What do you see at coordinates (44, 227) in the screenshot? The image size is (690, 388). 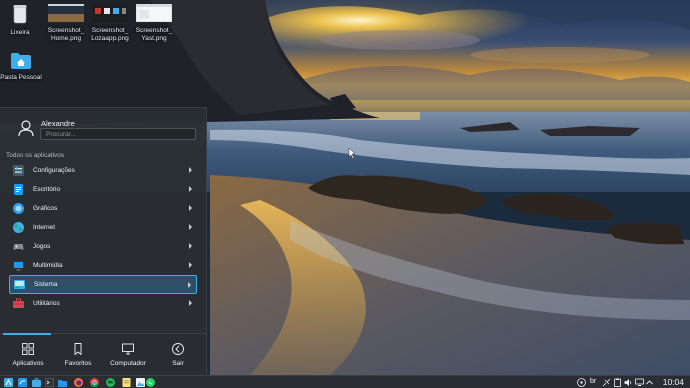 I see `category-label: Internet` at bounding box center [44, 227].